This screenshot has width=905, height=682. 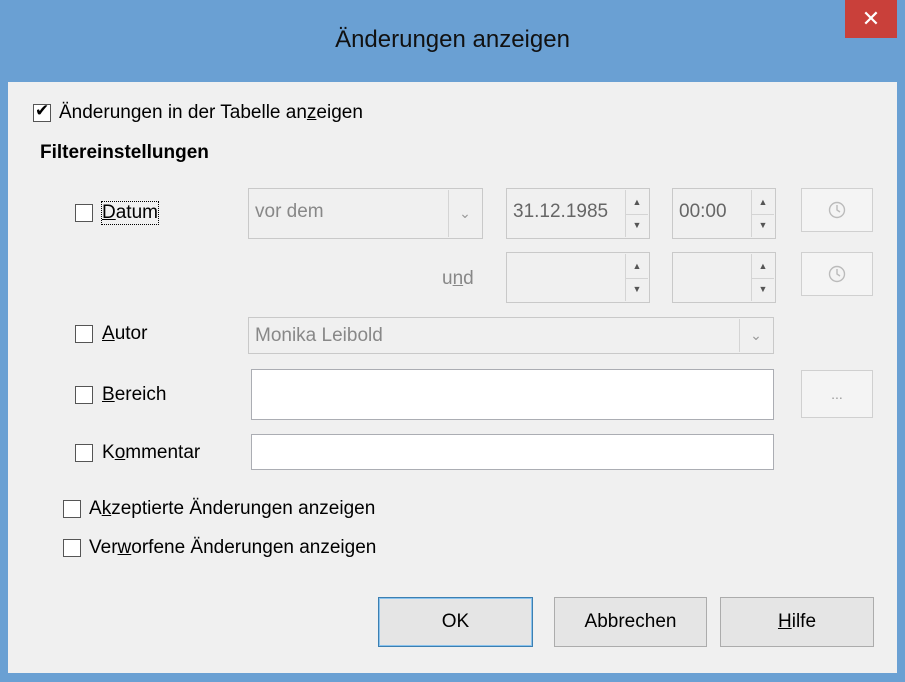 I want to click on range-checkbox, so click(x=84, y=395).